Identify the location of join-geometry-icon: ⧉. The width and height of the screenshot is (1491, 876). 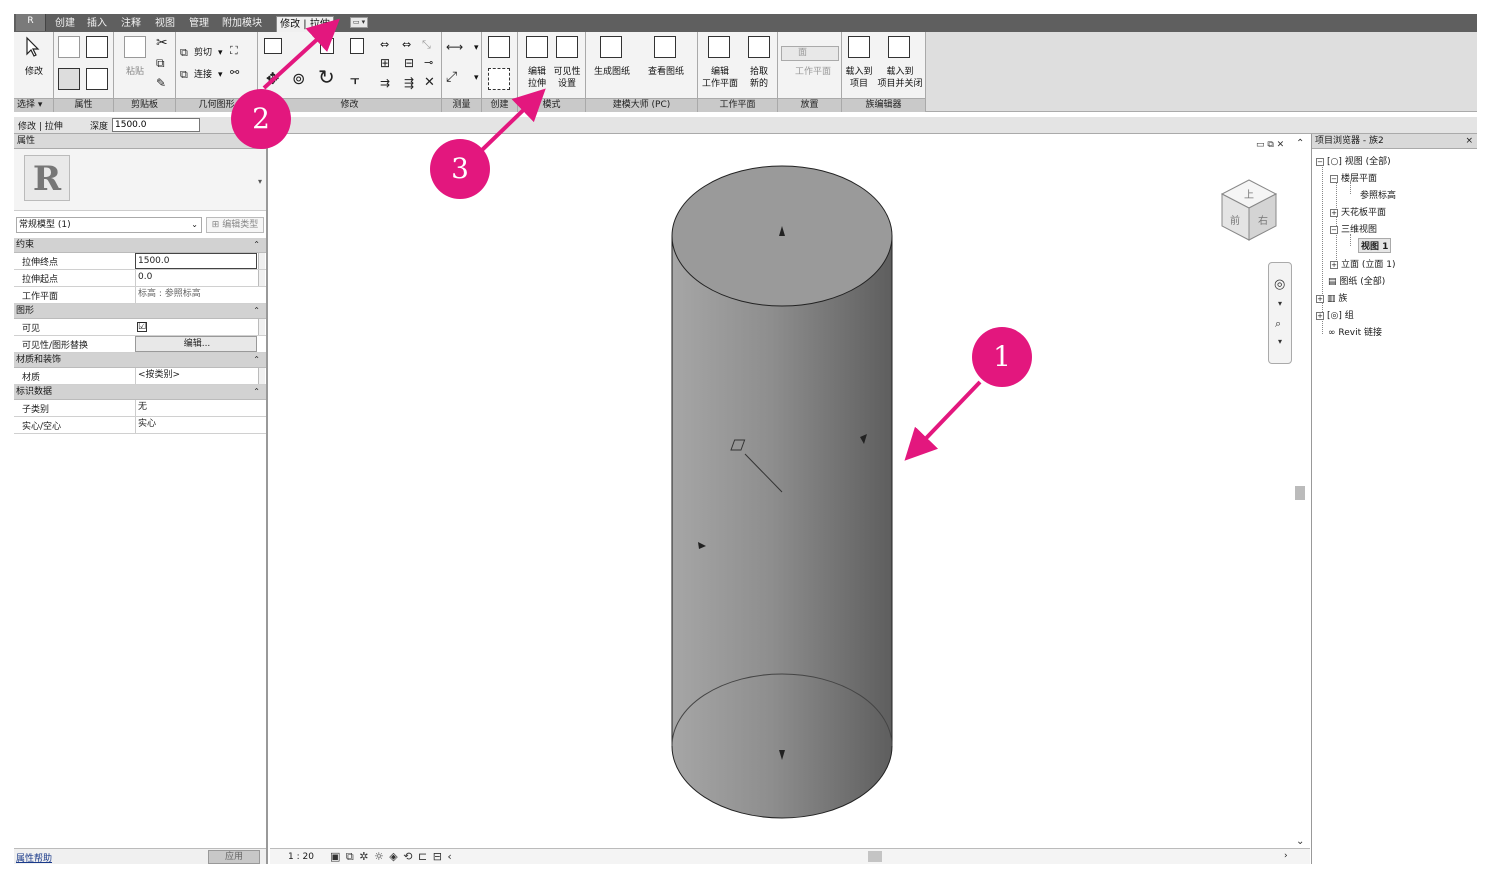
(184, 75).